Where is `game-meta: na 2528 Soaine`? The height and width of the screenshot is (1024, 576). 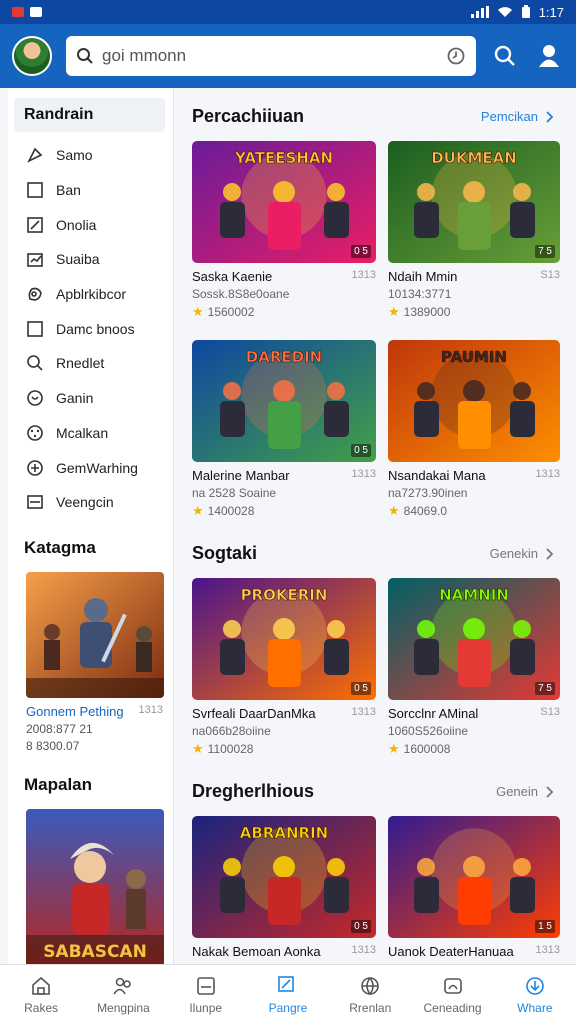
game-meta: na 2528 Soaine is located at coordinates (234, 493).